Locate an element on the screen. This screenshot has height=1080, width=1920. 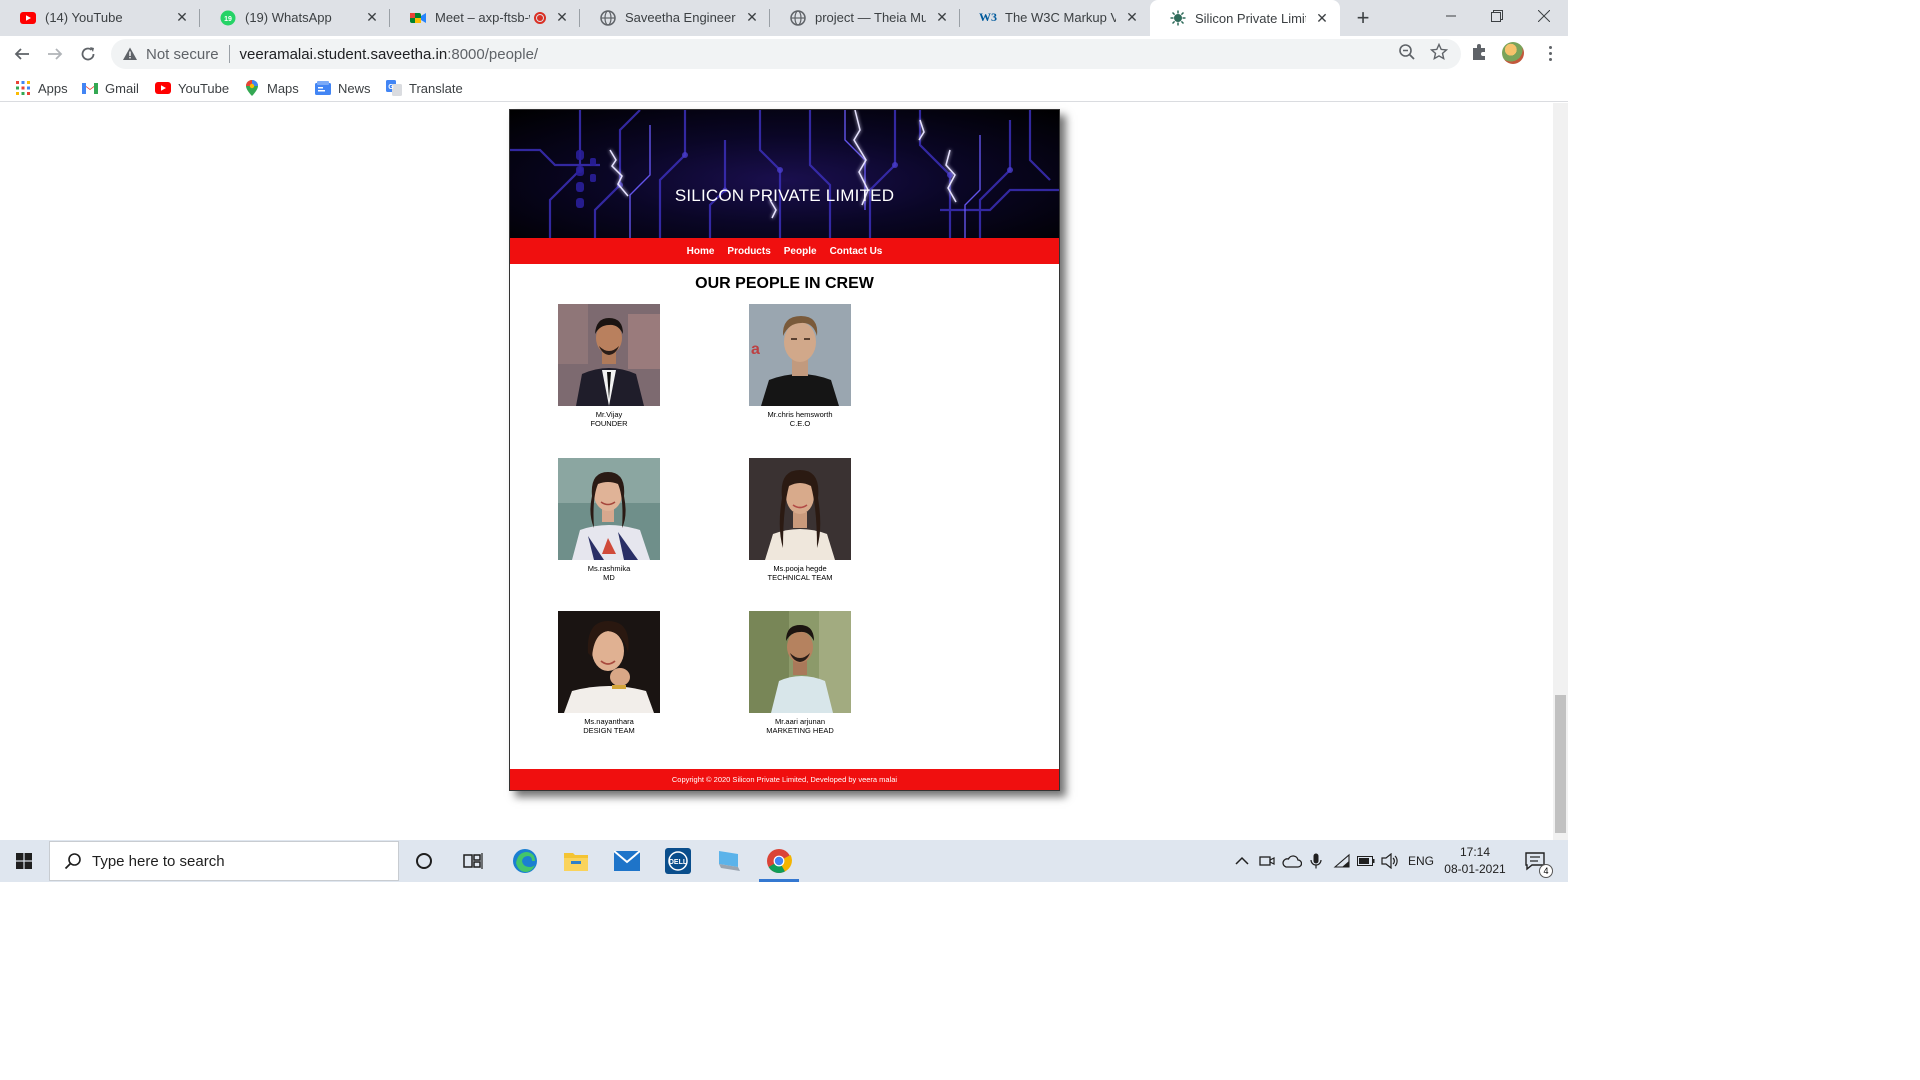
bookmark-maps: Maps is located at coordinates (271, 88).